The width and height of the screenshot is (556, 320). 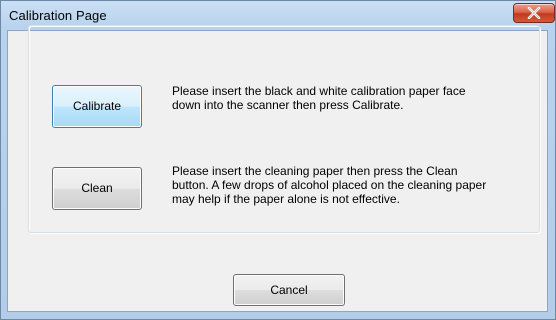 I want to click on close-icon, so click(x=534, y=13).